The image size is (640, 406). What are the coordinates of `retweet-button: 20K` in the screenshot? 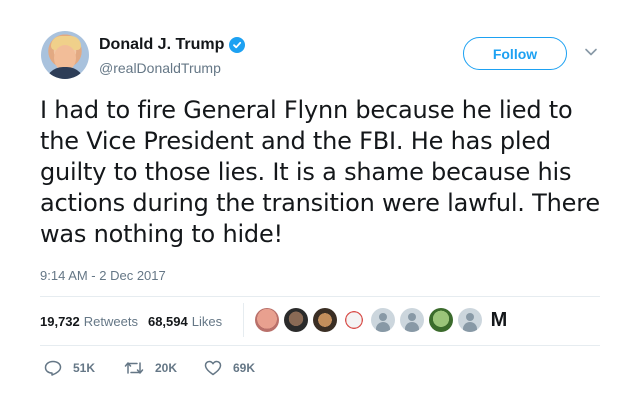 It's located at (164, 368).